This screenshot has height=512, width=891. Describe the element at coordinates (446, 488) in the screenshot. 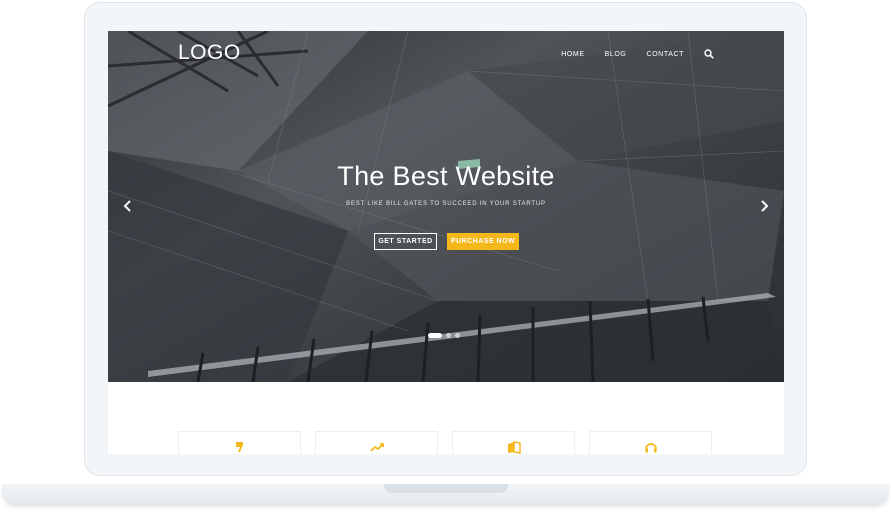

I see `laptop-notch` at that location.